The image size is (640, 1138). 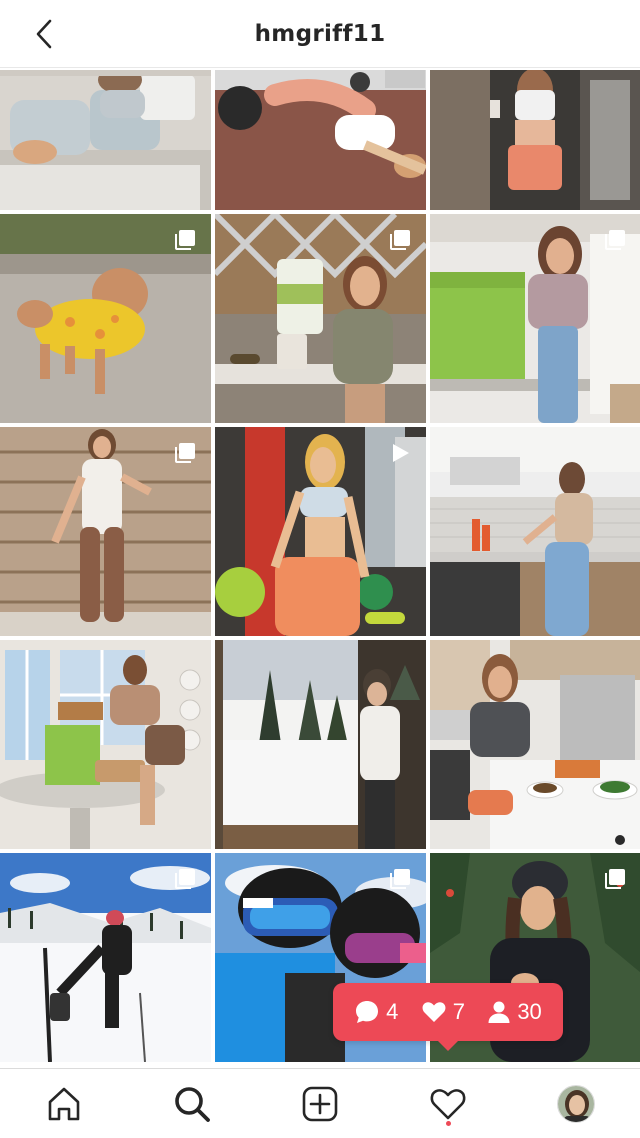 I want to click on profile-avatar, so click(x=576, y=1103).